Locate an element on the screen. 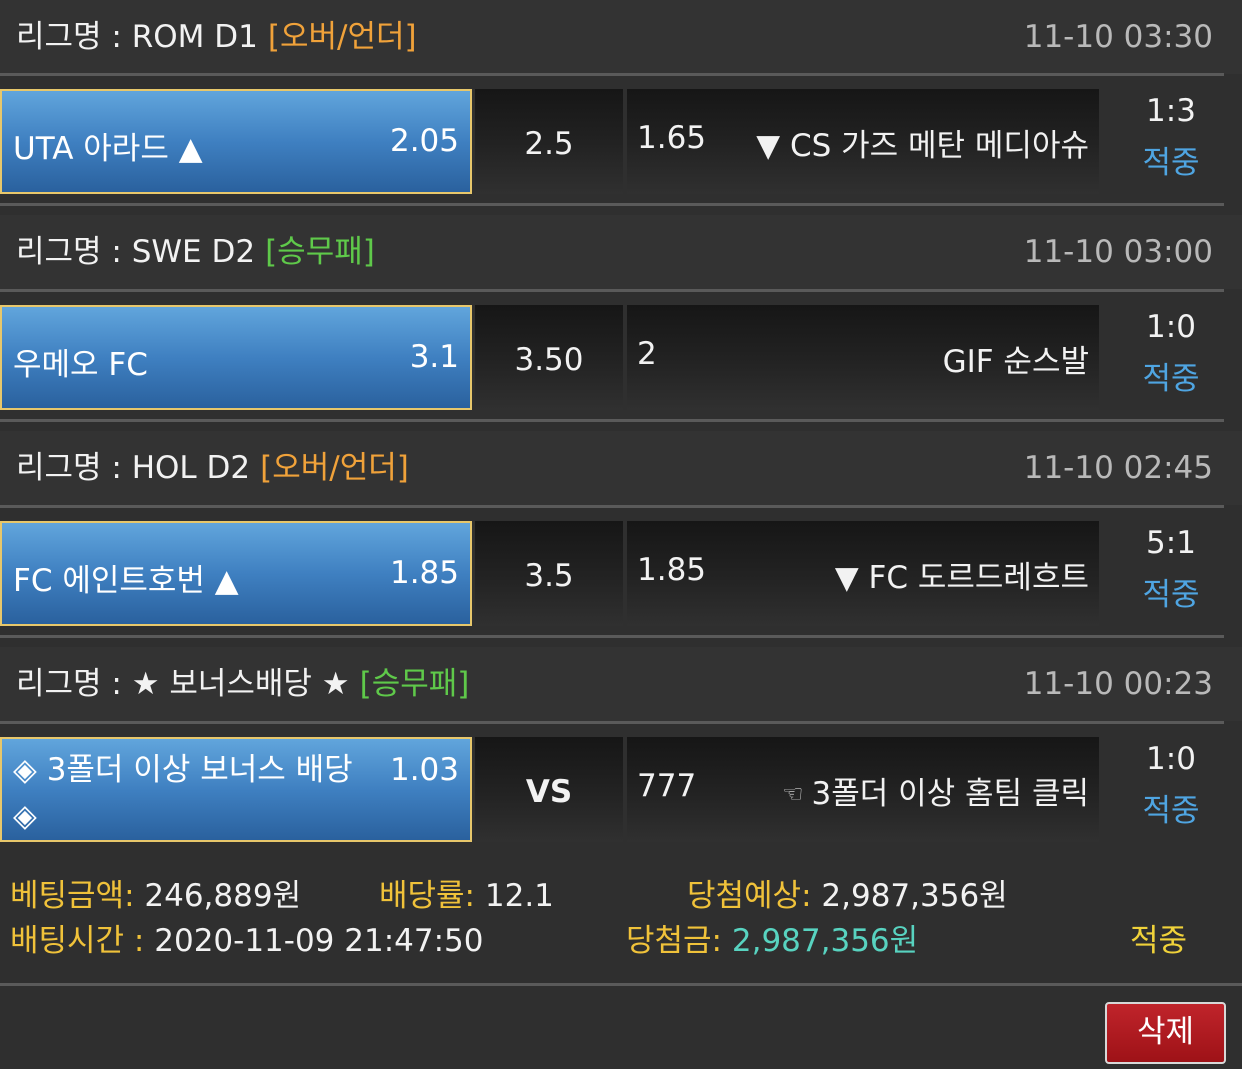  away-odds: 777 is located at coordinates (667, 786).